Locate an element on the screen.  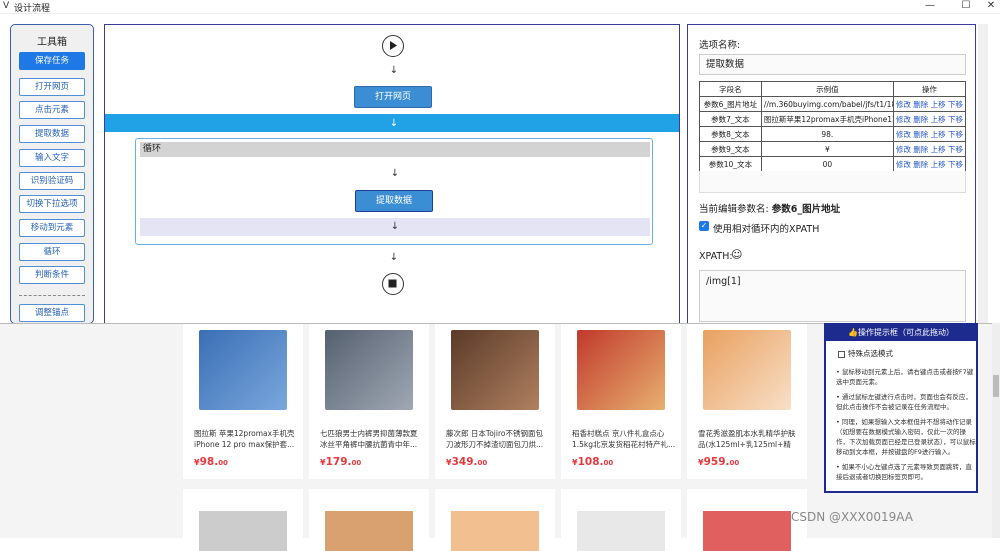
click-element-button: 点击元素 is located at coordinates (52, 110).